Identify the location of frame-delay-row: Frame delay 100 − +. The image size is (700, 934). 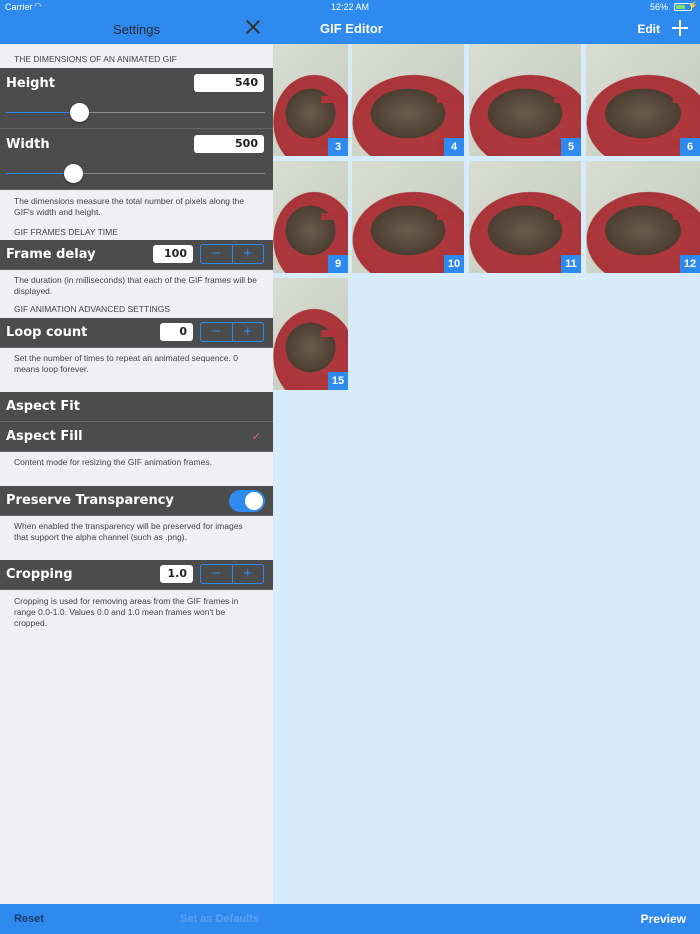
(136, 255).